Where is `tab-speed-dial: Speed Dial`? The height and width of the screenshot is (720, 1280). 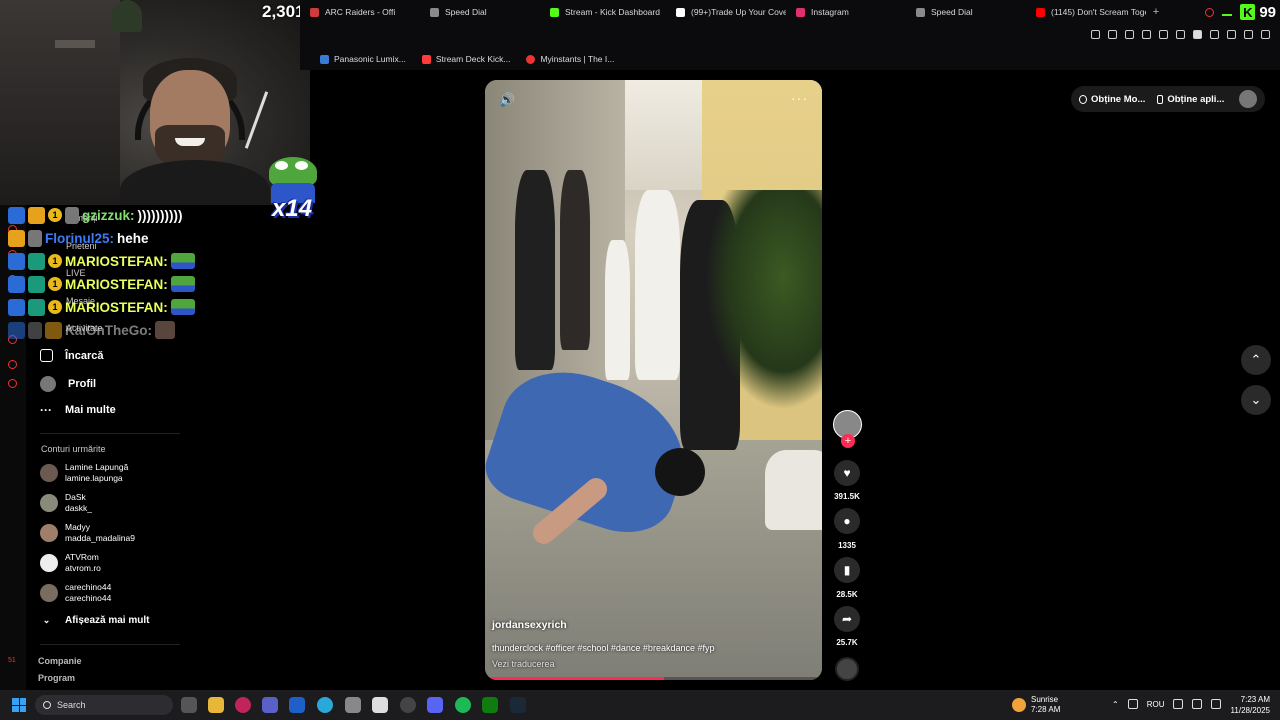
tab-speed-dial: Speed Dial is located at coordinates (480, 12).